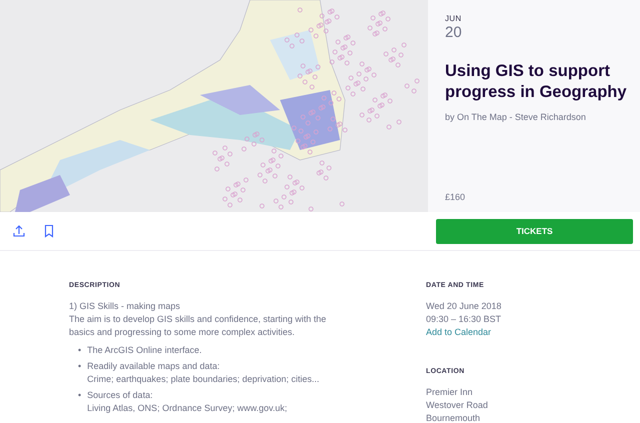 Image resolution: width=640 pixels, height=423 pixels. I want to click on address-line: Premier Inn, so click(450, 392).